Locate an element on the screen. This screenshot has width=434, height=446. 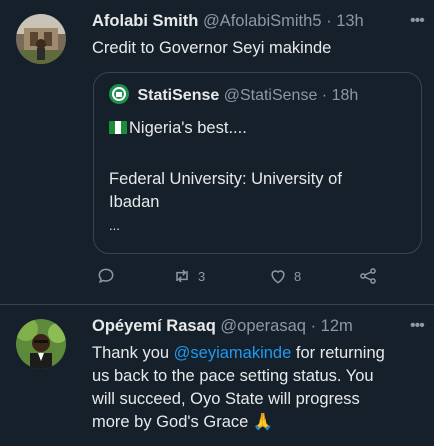
share-button is located at coordinates (368, 276).